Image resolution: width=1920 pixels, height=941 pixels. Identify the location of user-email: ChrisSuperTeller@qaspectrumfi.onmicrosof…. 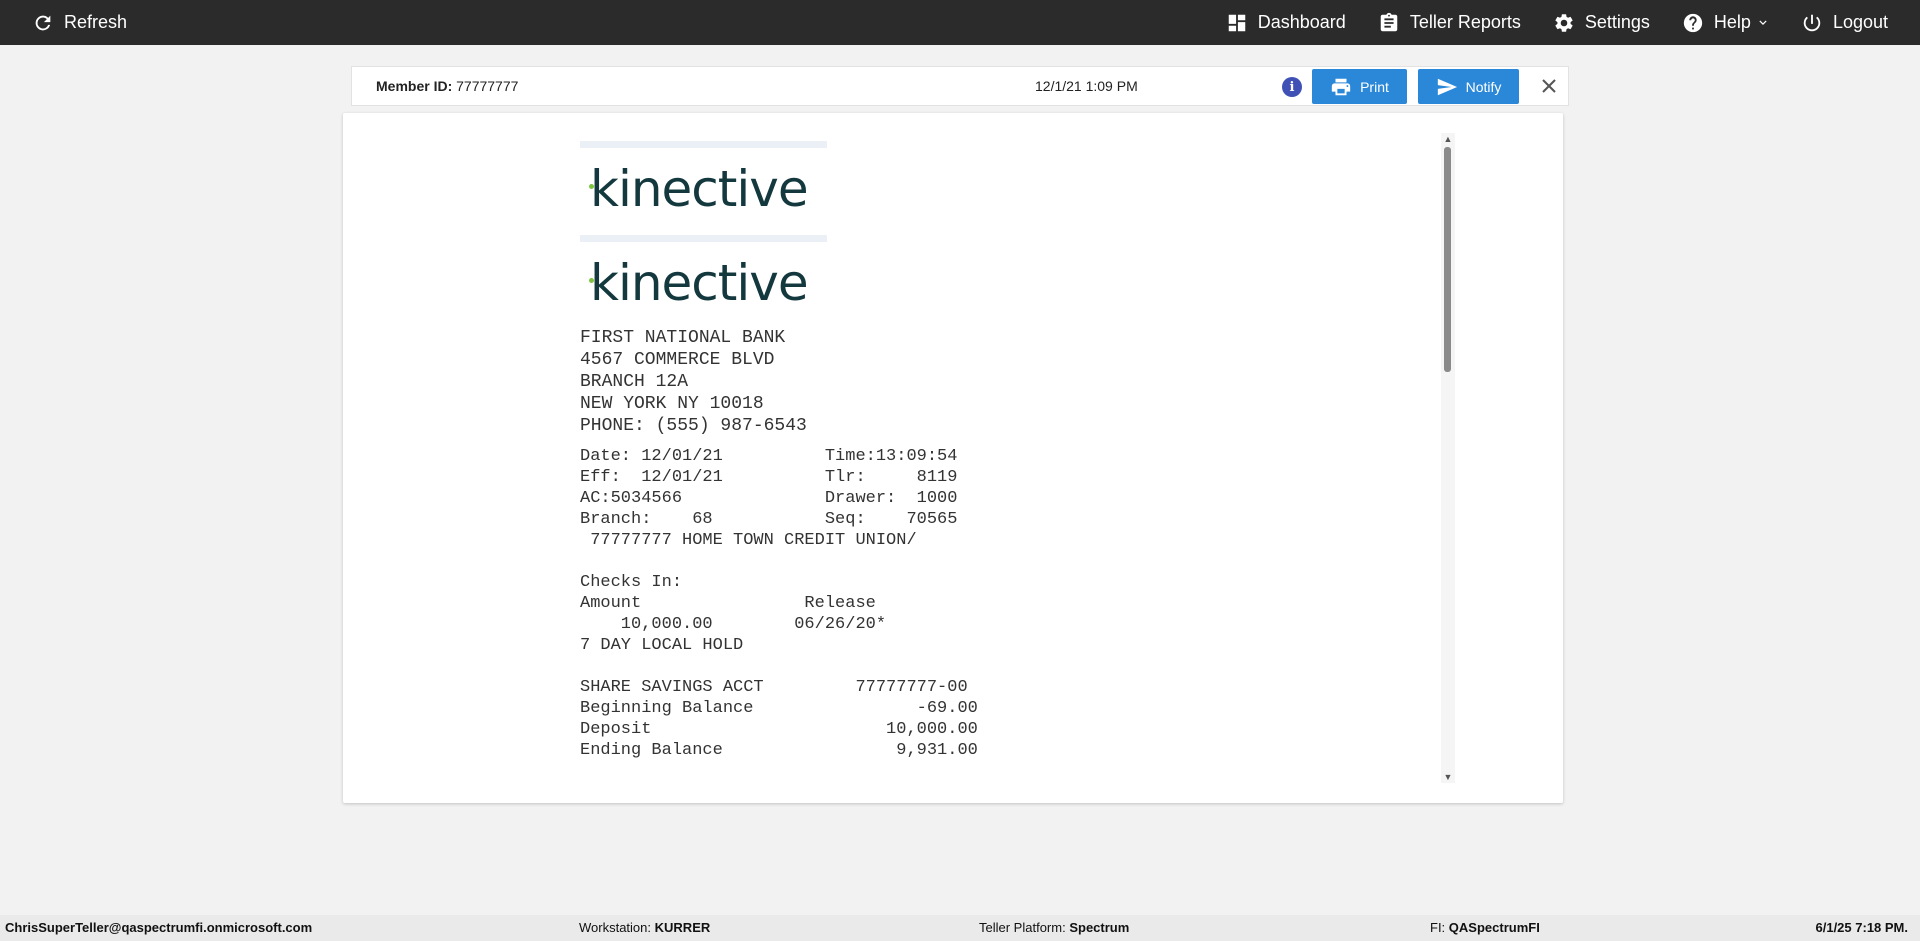
(159, 927).